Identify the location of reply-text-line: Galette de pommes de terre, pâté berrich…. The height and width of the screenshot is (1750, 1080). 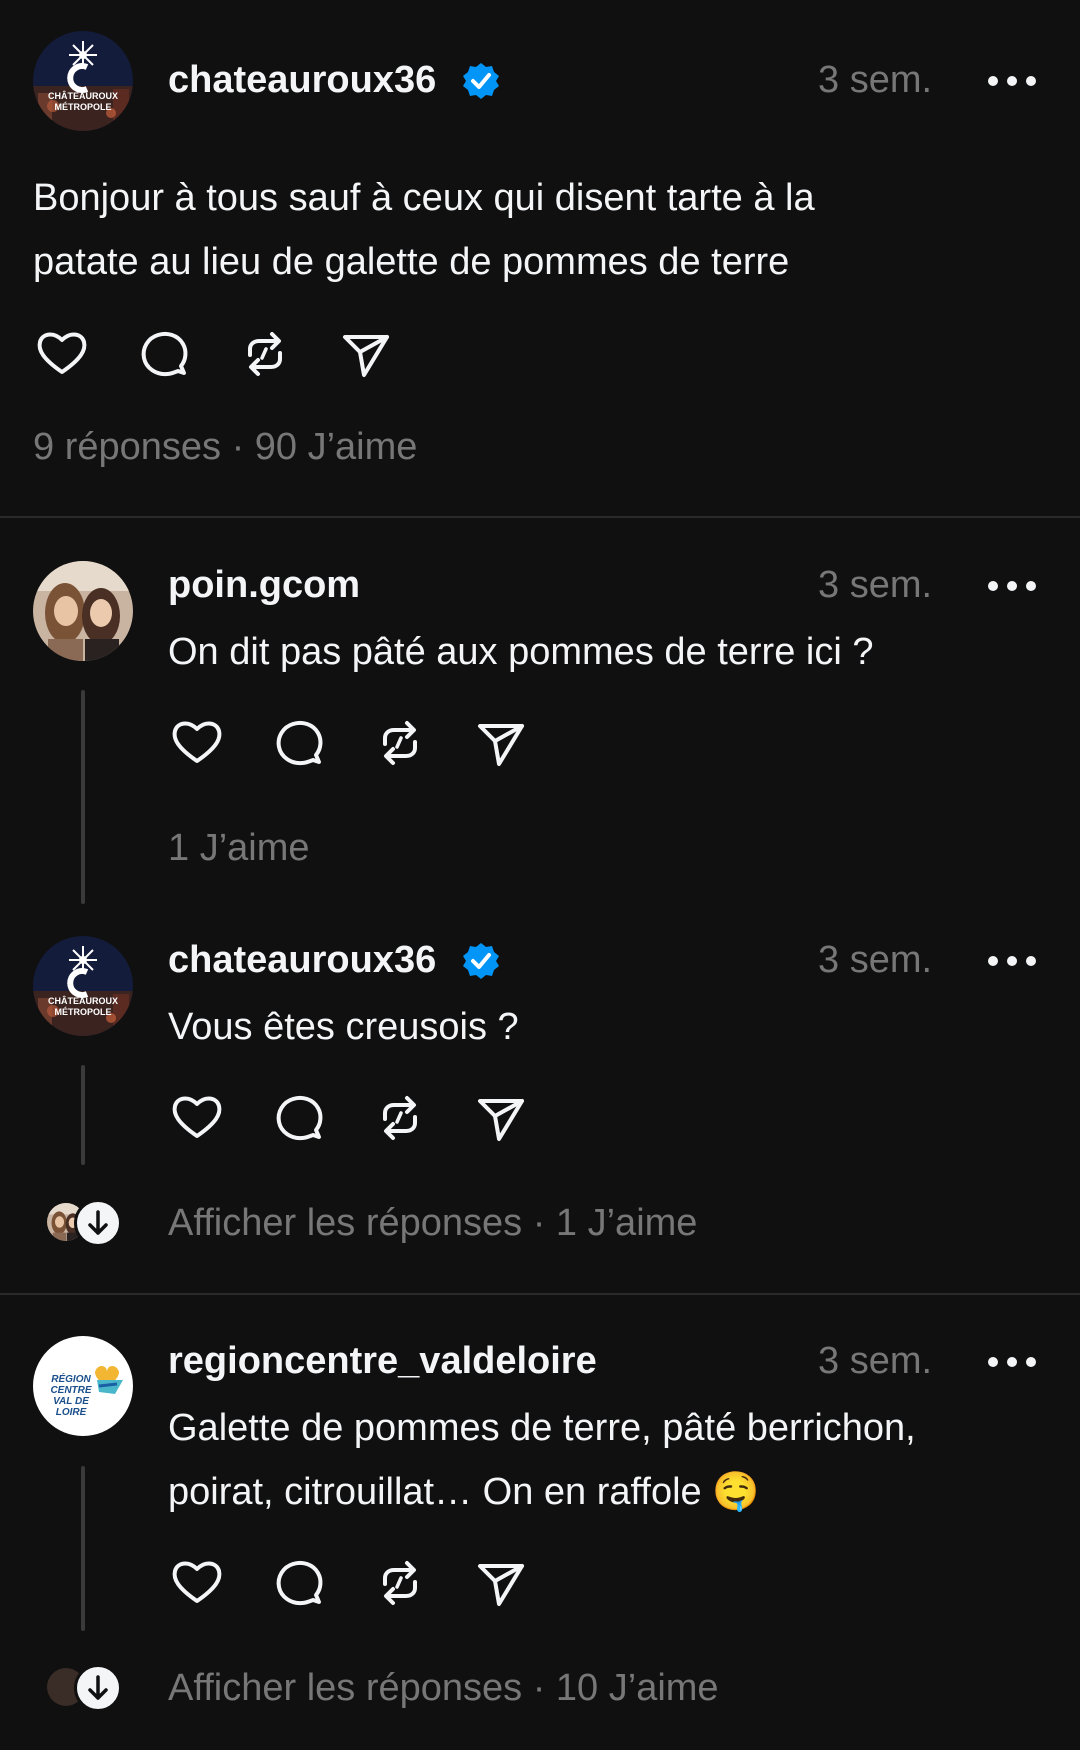
(542, 1428).